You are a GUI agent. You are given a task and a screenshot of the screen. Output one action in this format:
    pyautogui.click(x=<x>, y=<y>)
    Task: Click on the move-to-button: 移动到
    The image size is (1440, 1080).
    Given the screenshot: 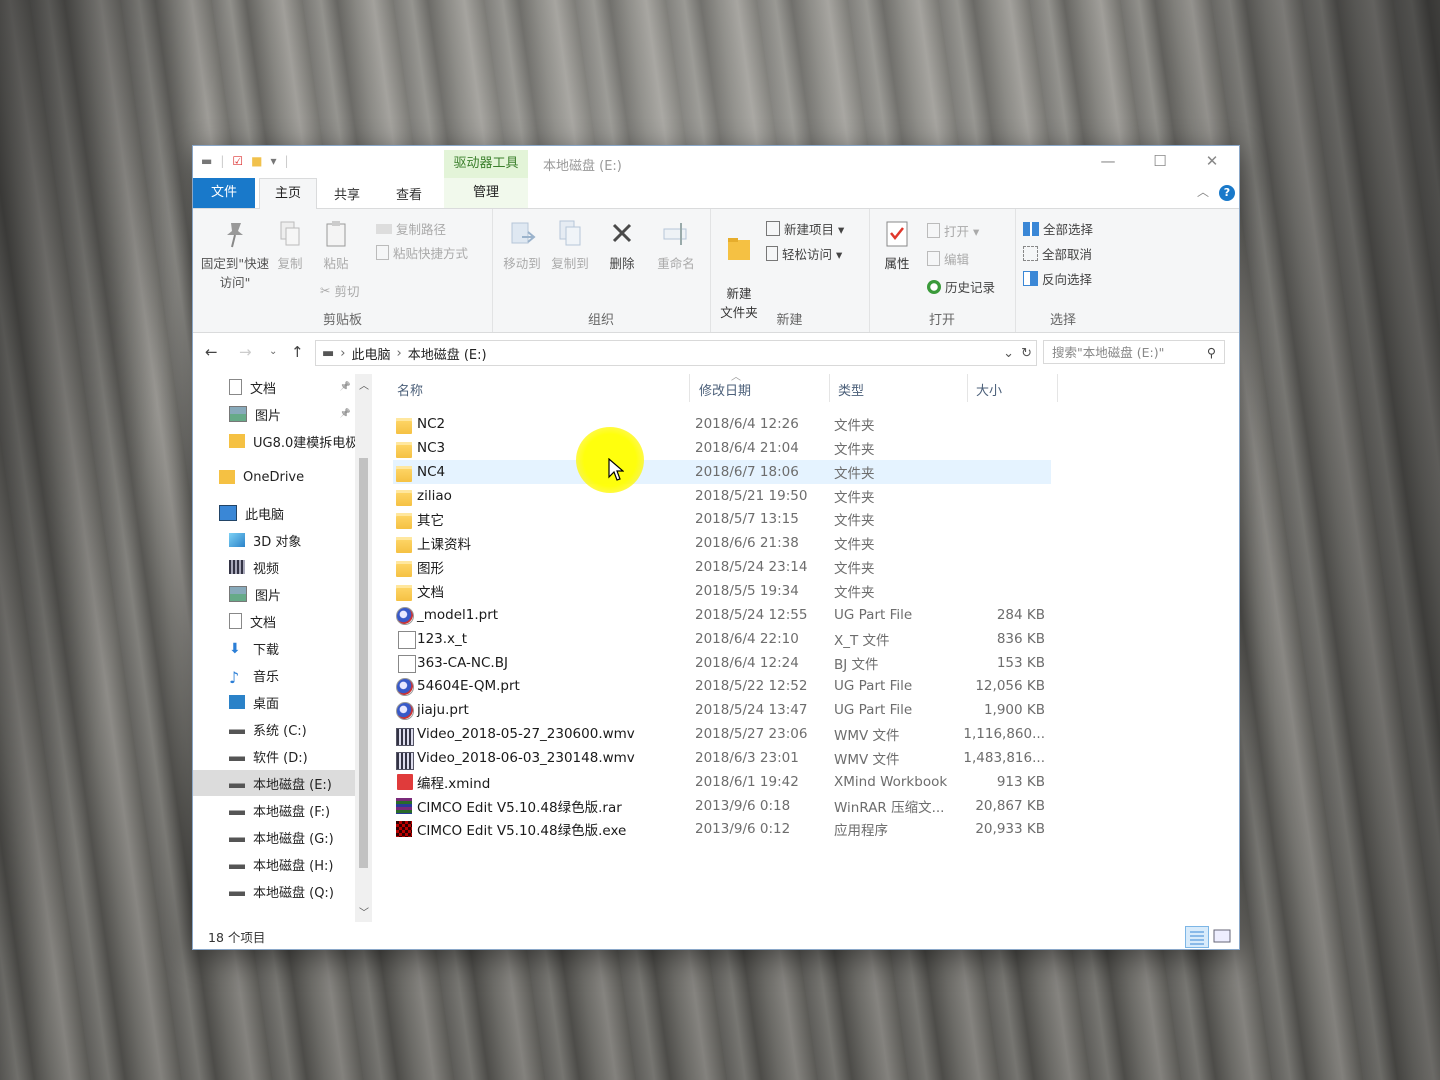 What is the action you would take?
    pyautogui.click(x=522, y=245)
    